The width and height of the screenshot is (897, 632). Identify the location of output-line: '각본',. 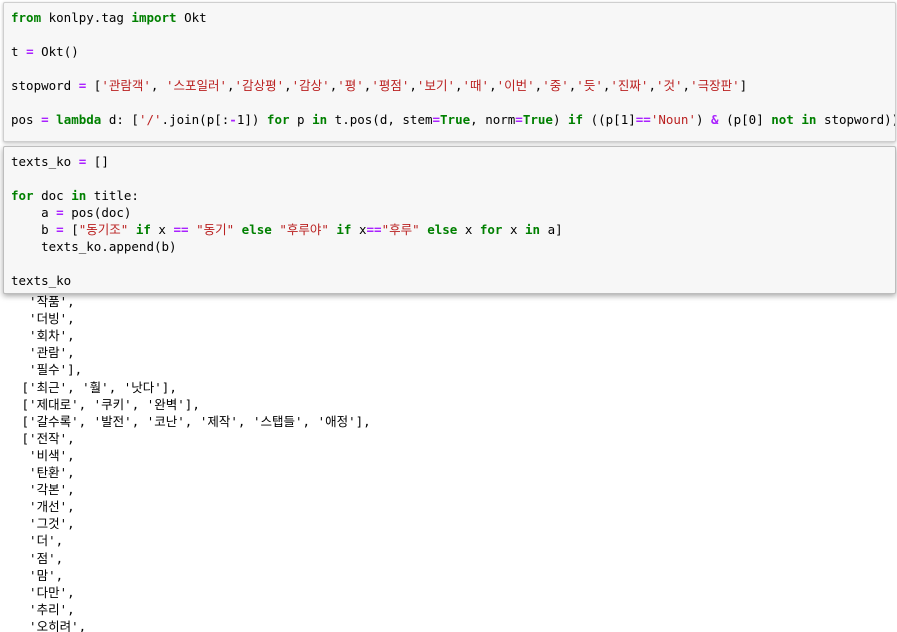
(44, 490).